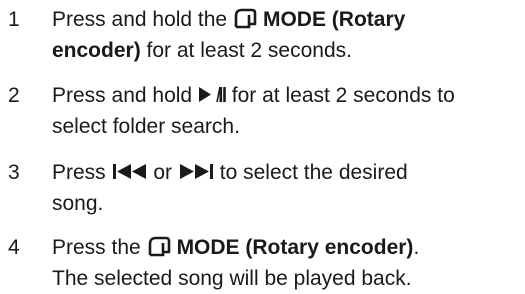  I want to click on step-text-segment: song., so click(78, 203).